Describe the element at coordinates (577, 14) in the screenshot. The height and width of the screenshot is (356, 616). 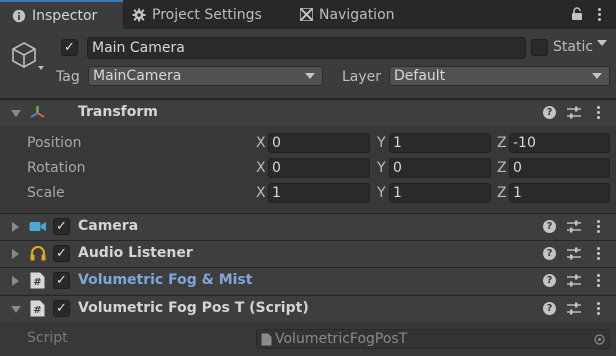
I see `lock-icon` at that location.